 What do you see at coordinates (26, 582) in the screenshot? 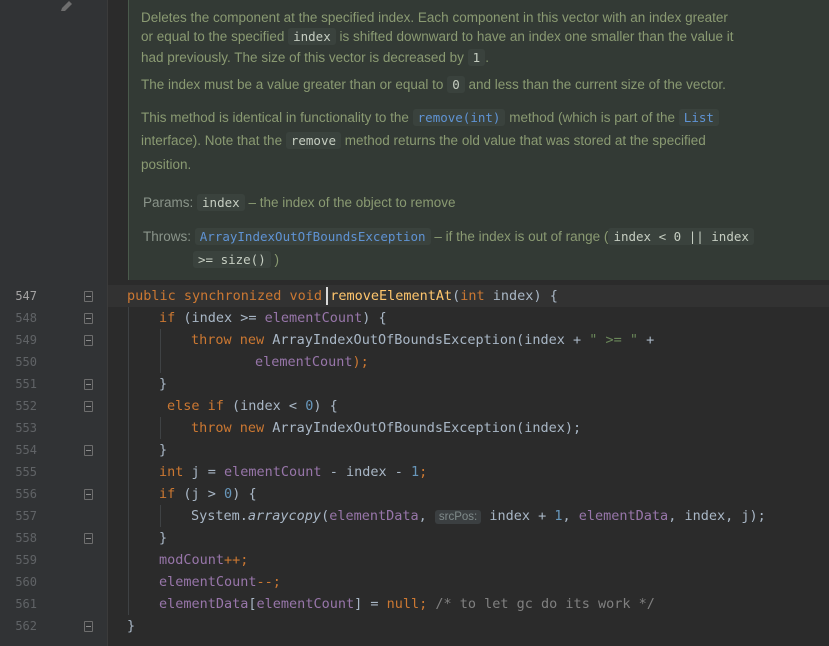
I see `line-number: 560` at bounding box center [26, 582].